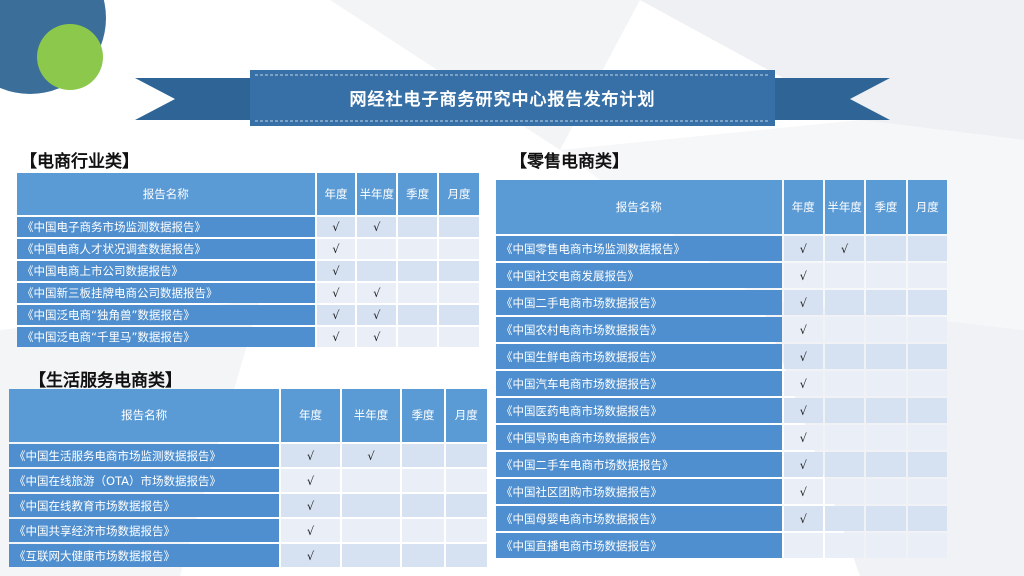  Describe the element at coordinates (639, 491) in the screenshot. I see `report-name: 《中国社区团购市场数据报告》` at that location.